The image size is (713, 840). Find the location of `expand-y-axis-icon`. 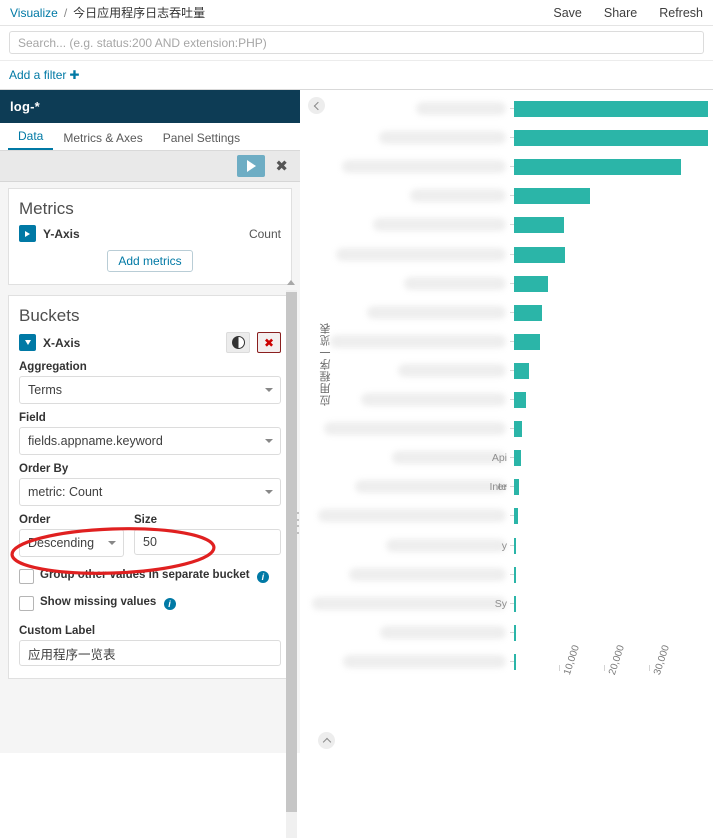

expand-y-axis-icon is located at coordinates (27, 233).